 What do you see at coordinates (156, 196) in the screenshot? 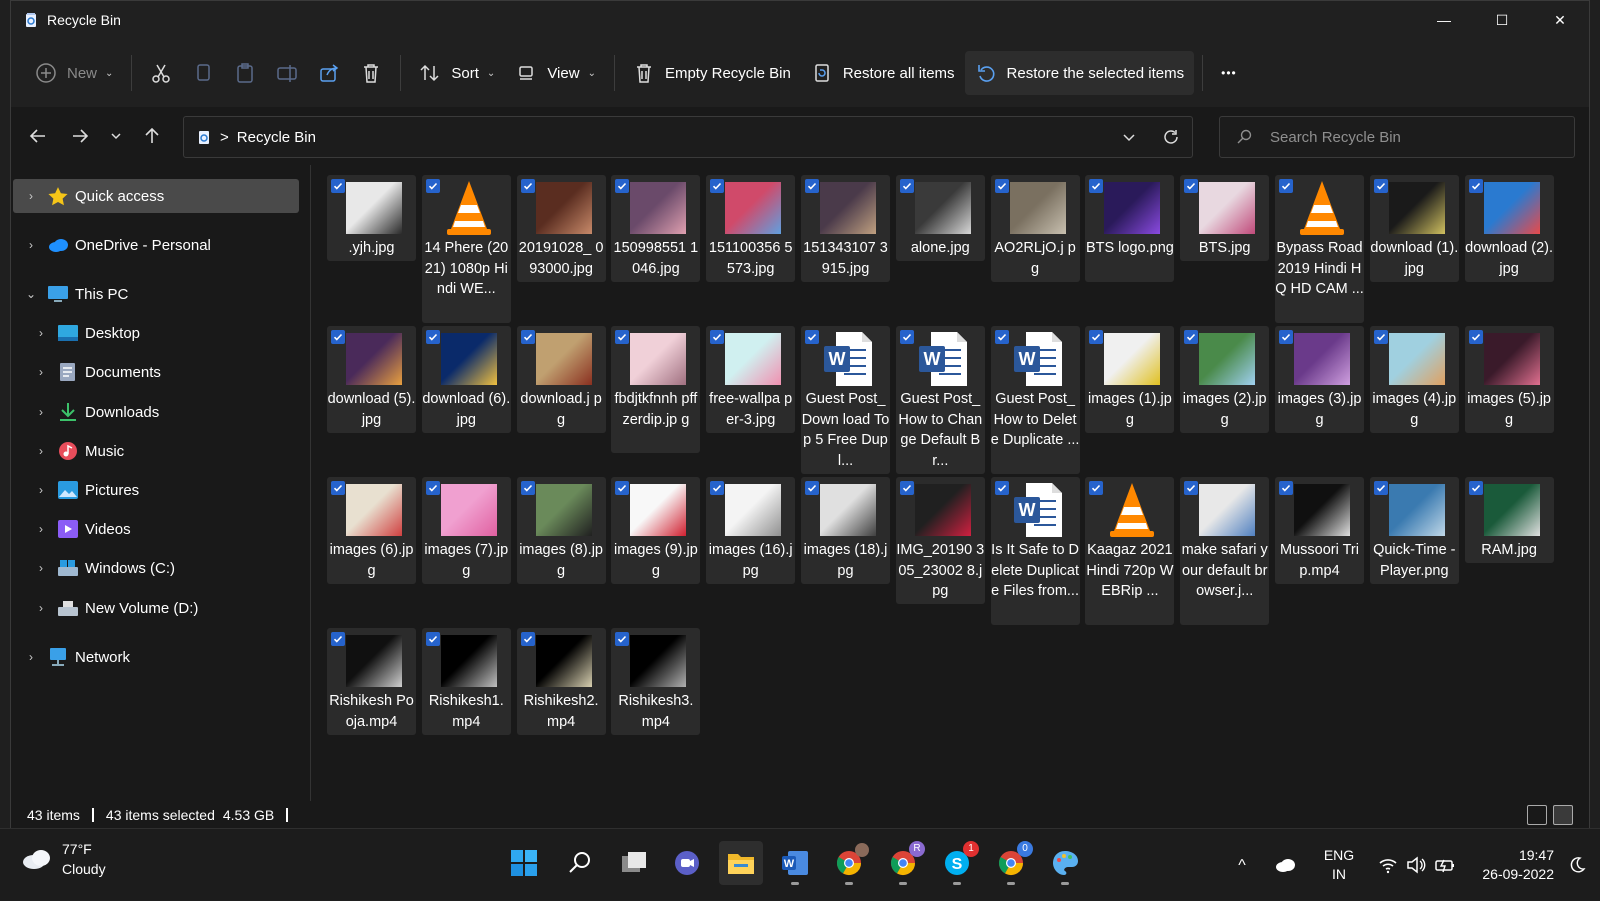
I see `sidebar-item-quick-access: › Quick access` at bounding box center [156, 196].